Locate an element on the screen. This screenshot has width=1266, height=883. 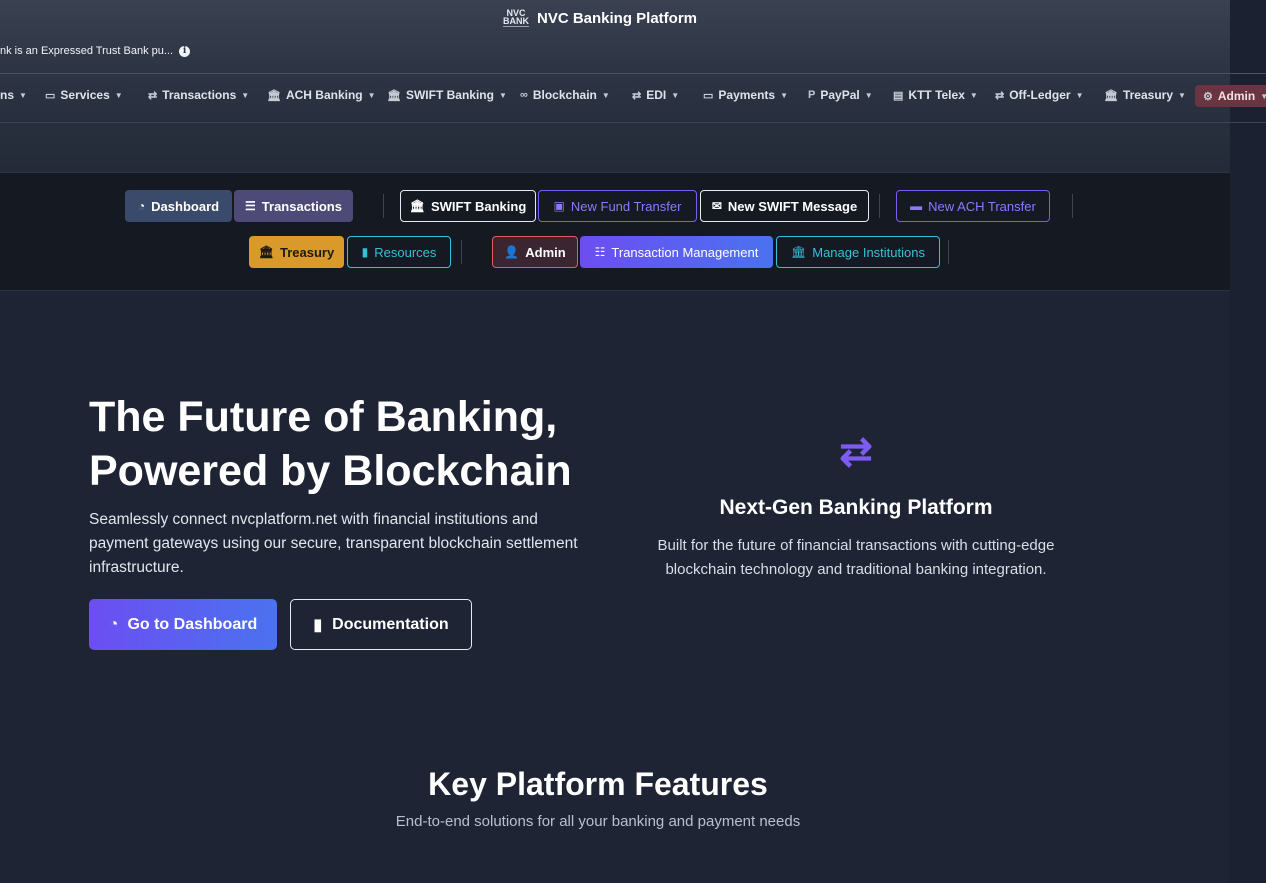
menu-item-label: SWIFT Banking is located at coordinates (449, 95).